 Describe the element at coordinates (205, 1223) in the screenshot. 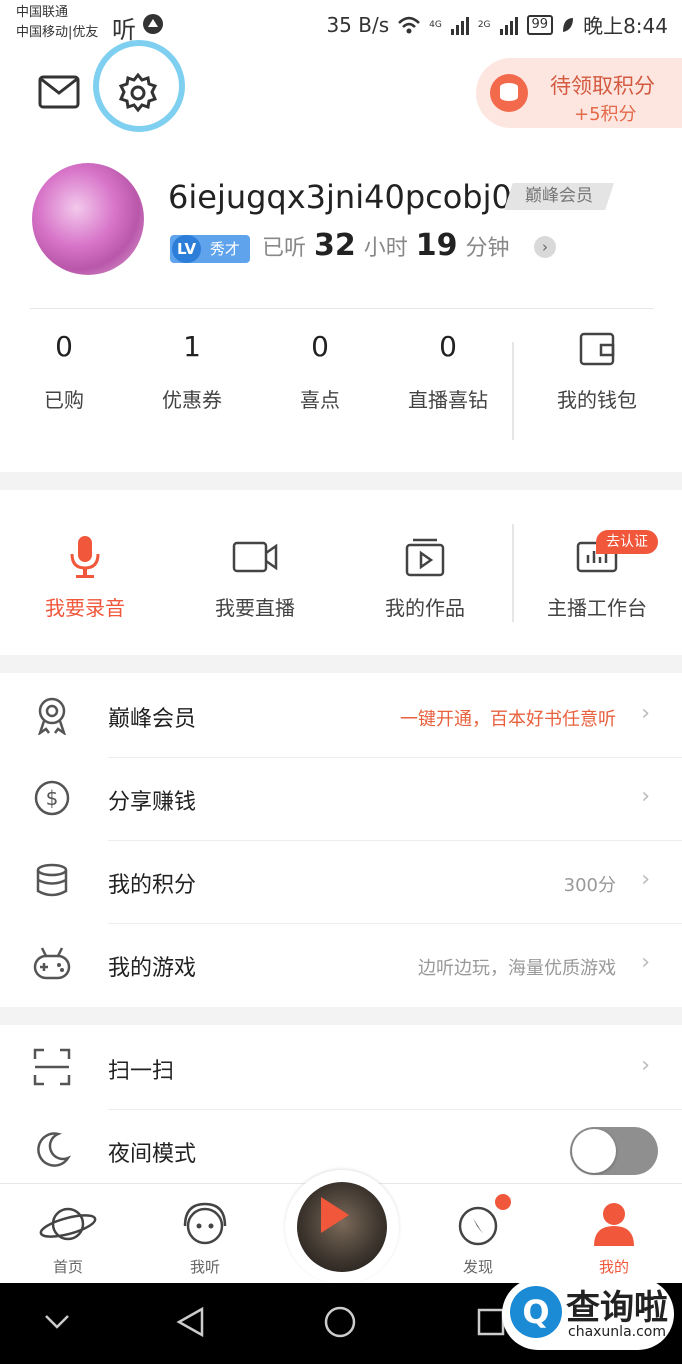

I see `headphone-face-icon` at that location.